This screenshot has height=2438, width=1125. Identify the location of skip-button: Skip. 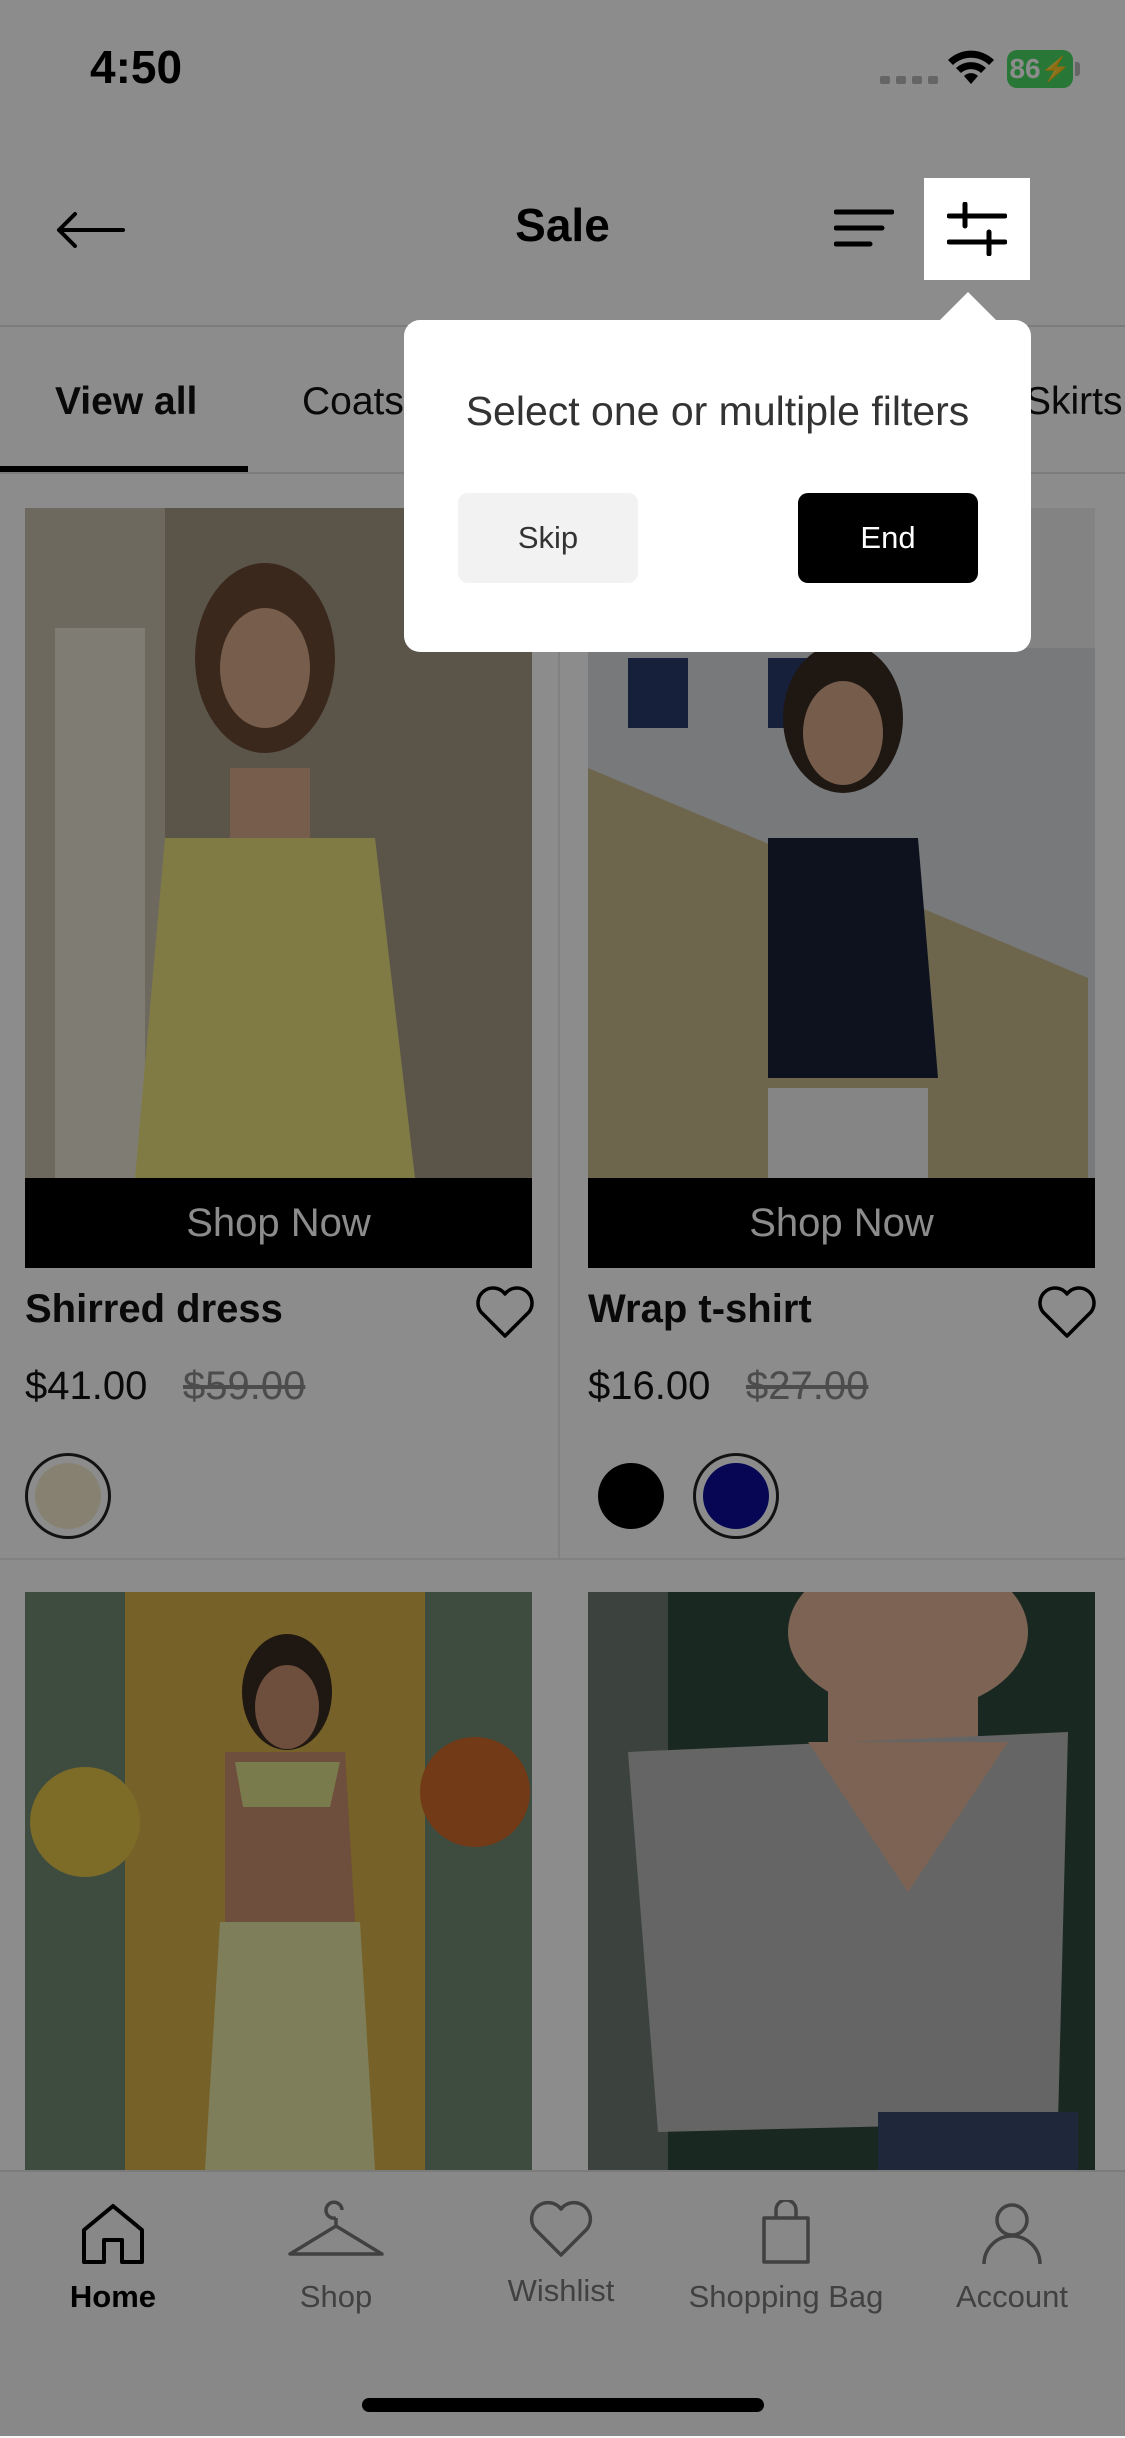
(548, 538).